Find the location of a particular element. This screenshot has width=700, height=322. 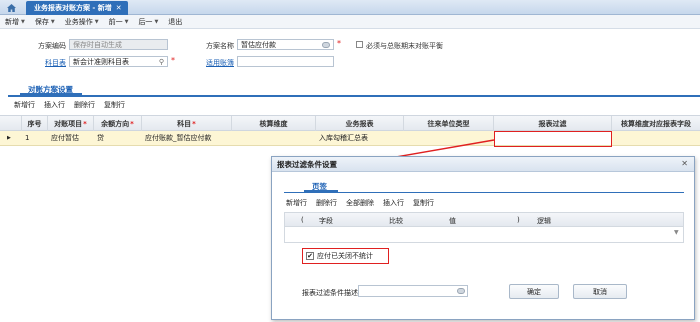

col-dim: 核算维度 is located at coordinates (274, 123).